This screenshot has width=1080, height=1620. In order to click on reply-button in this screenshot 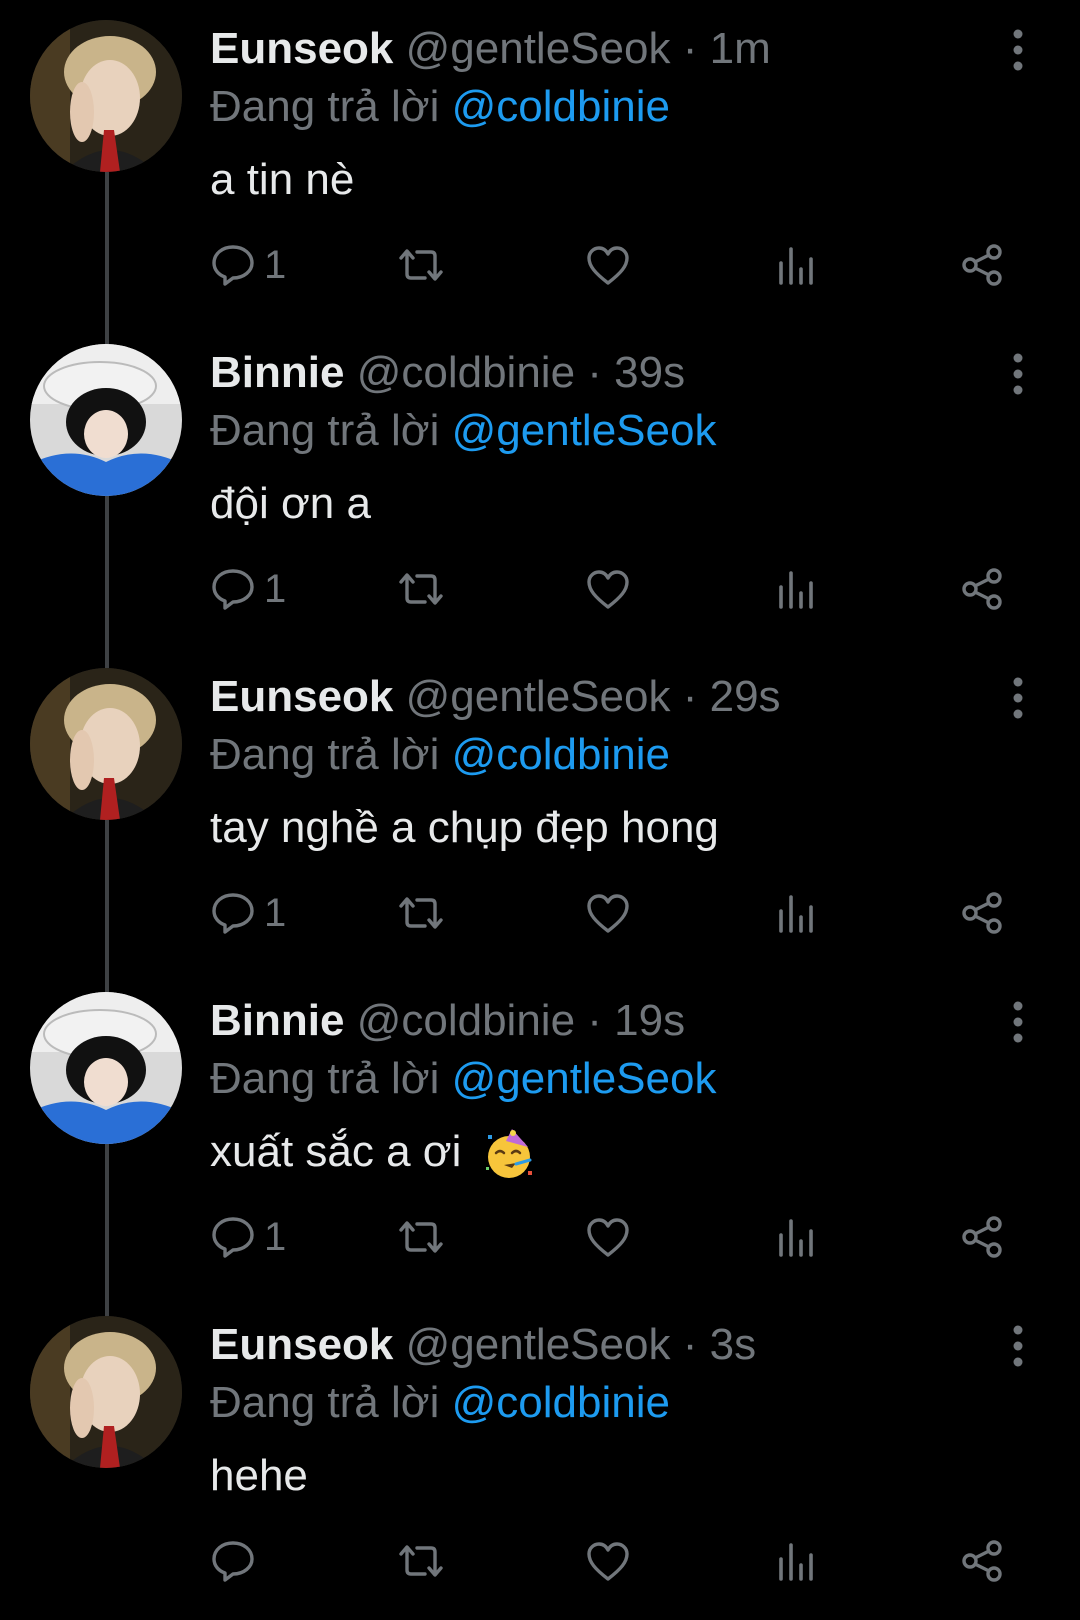, I will do `click(233, 1561)`.